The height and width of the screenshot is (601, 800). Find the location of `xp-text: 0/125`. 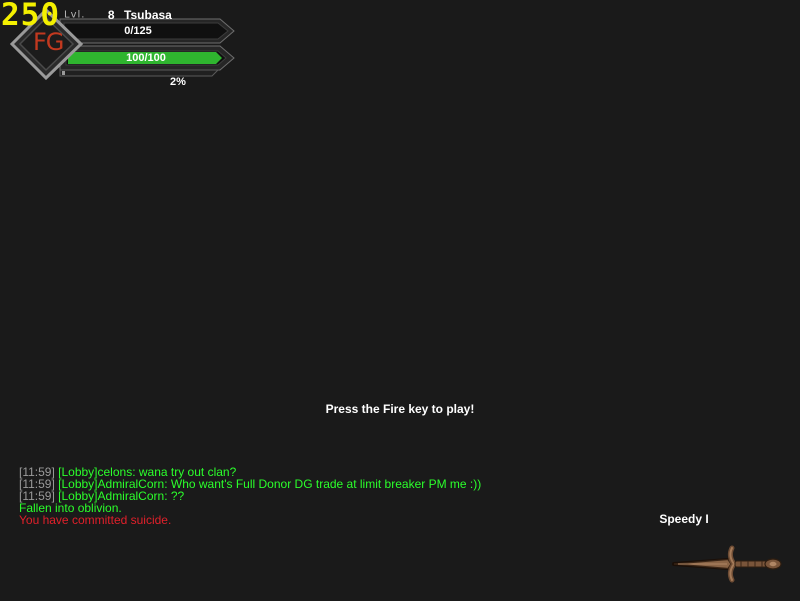

xp-text: 0/125 is located at coordinates (138, 31).